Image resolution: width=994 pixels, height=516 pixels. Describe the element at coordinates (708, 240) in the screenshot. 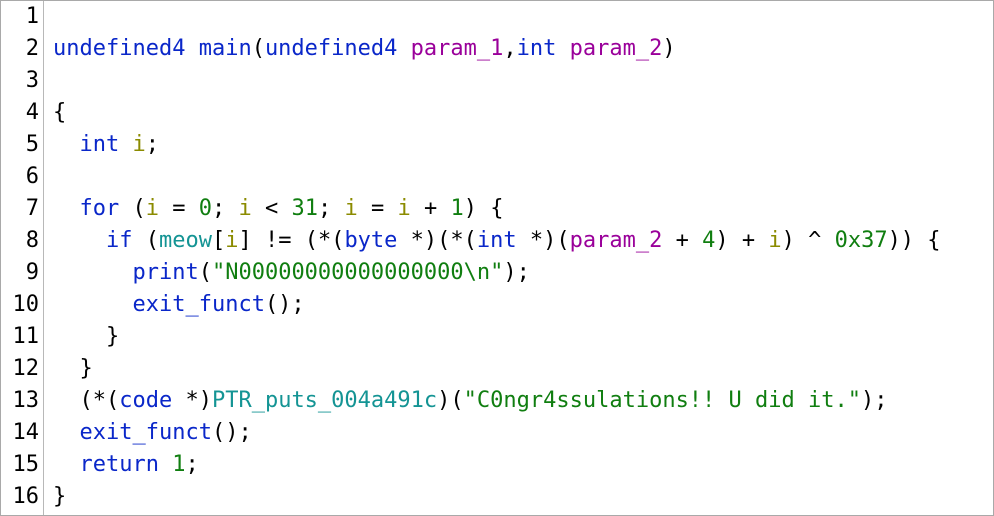

I see `code-token-number: 4` at that location.